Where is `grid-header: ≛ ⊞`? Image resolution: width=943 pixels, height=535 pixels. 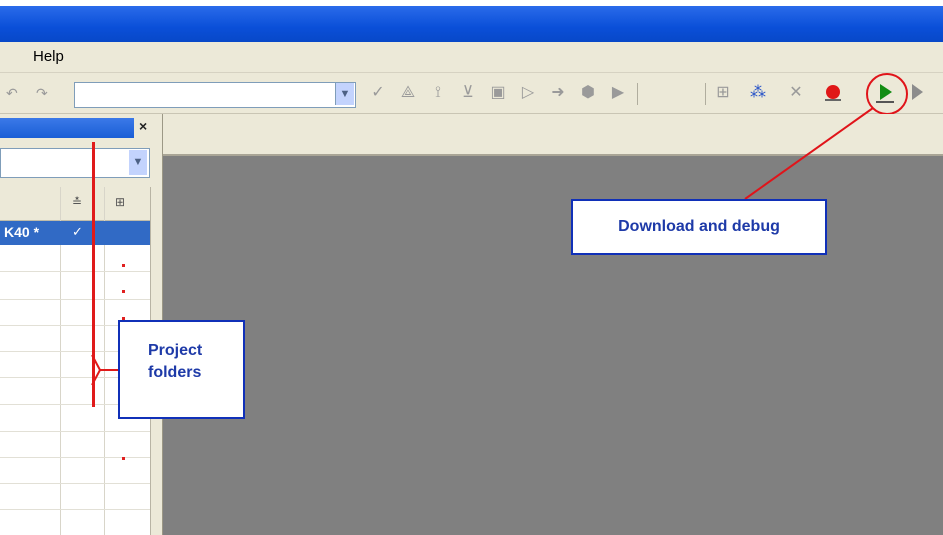 grid-header: ≛ ⊞ is located at coordinates (75, 204).